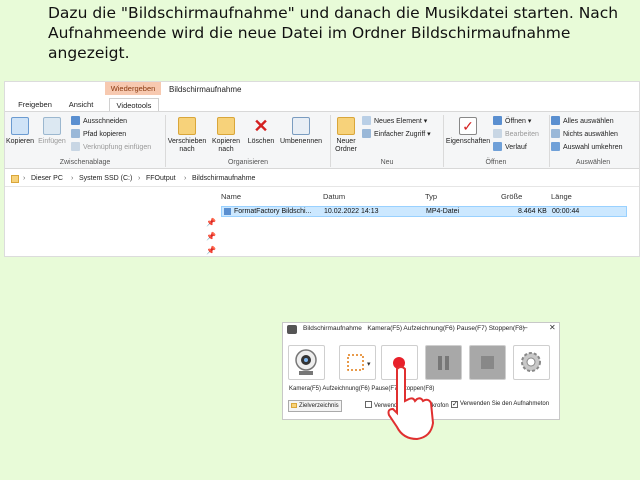 The image size is (640, 480). I want to click on copy-path-button: Pfad kopieren, so click(98, 134).